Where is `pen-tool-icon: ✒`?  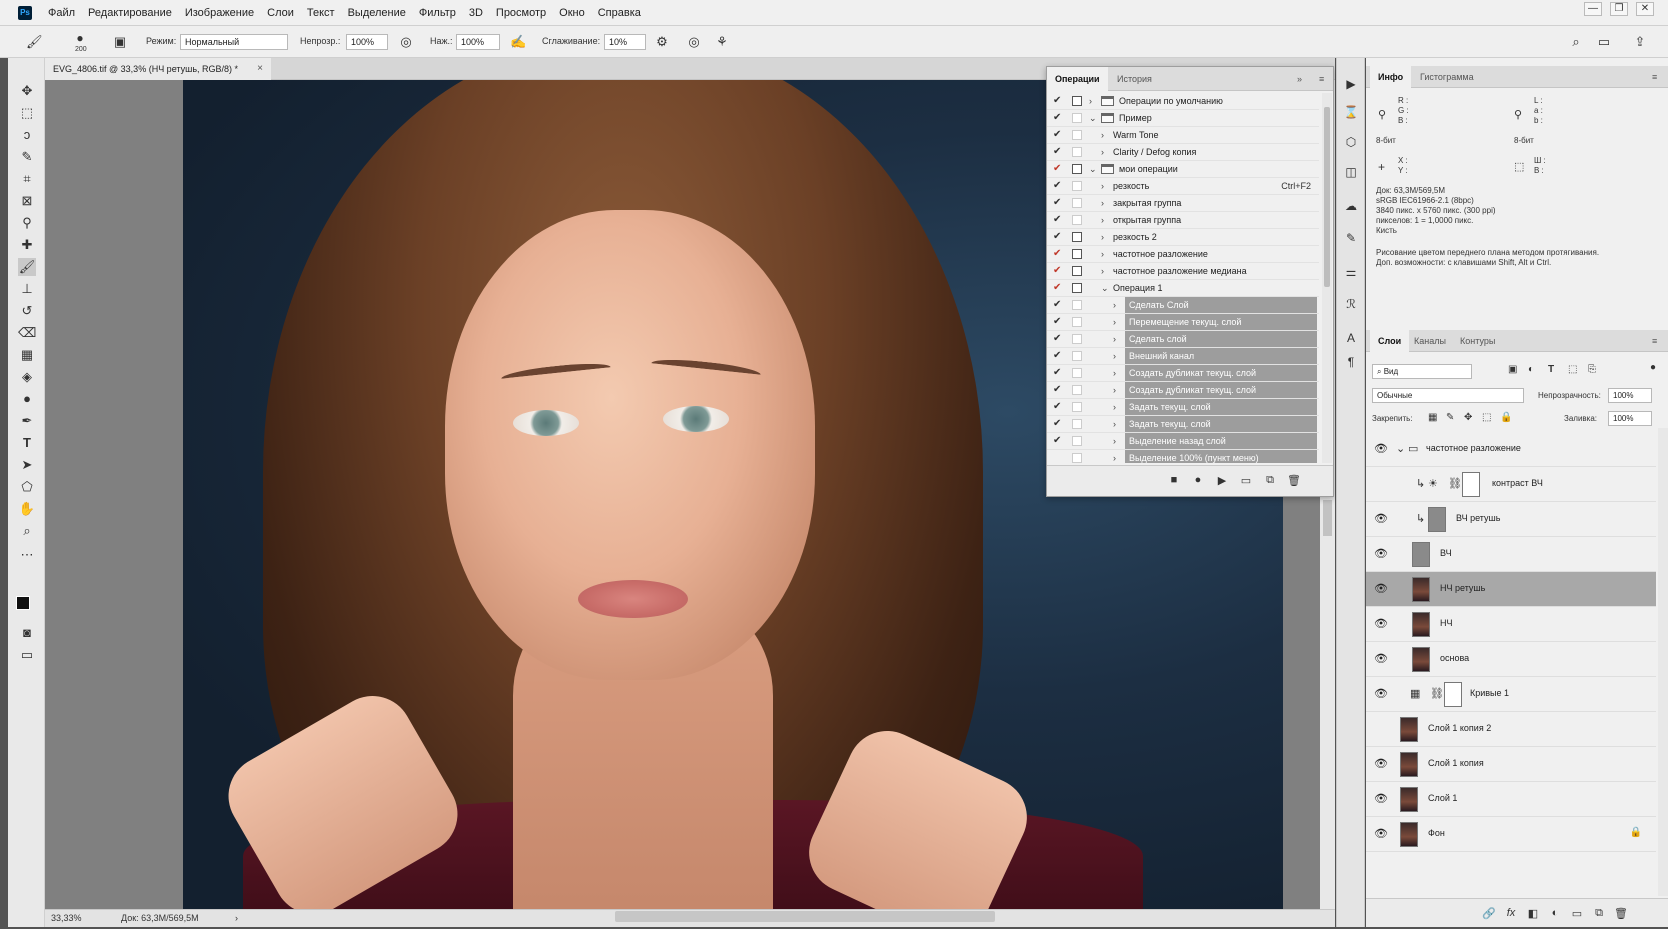
pen-tool-icon: ✒ is located at coordinates (27, 421).